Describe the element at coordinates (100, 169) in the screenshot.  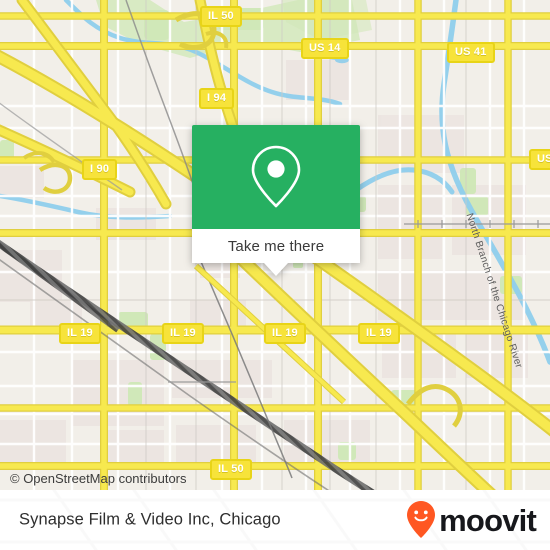
I see `highway-shield-i90: I 90` at that location.